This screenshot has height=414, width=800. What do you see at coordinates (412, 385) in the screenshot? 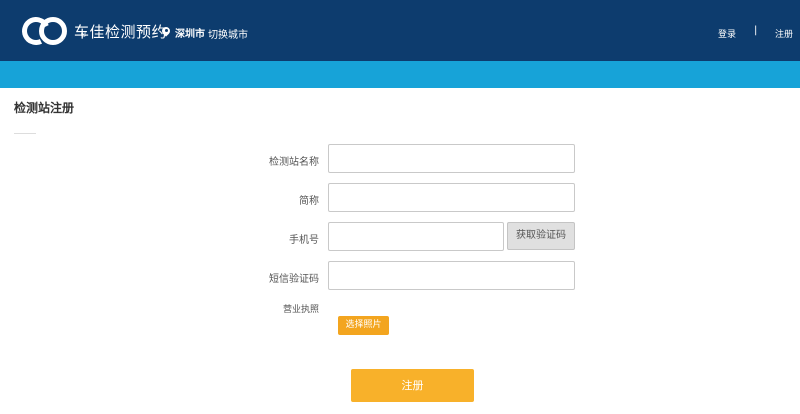
I see `submit-register-button: 注册` at bounding box center [412, 385].